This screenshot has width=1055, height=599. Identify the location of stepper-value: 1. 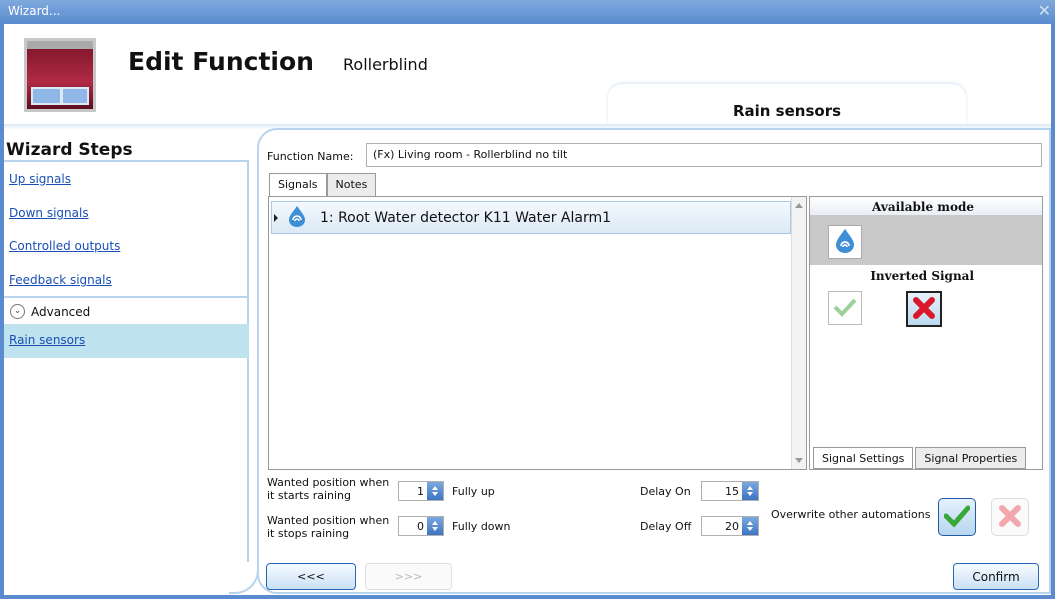
(420, 491).